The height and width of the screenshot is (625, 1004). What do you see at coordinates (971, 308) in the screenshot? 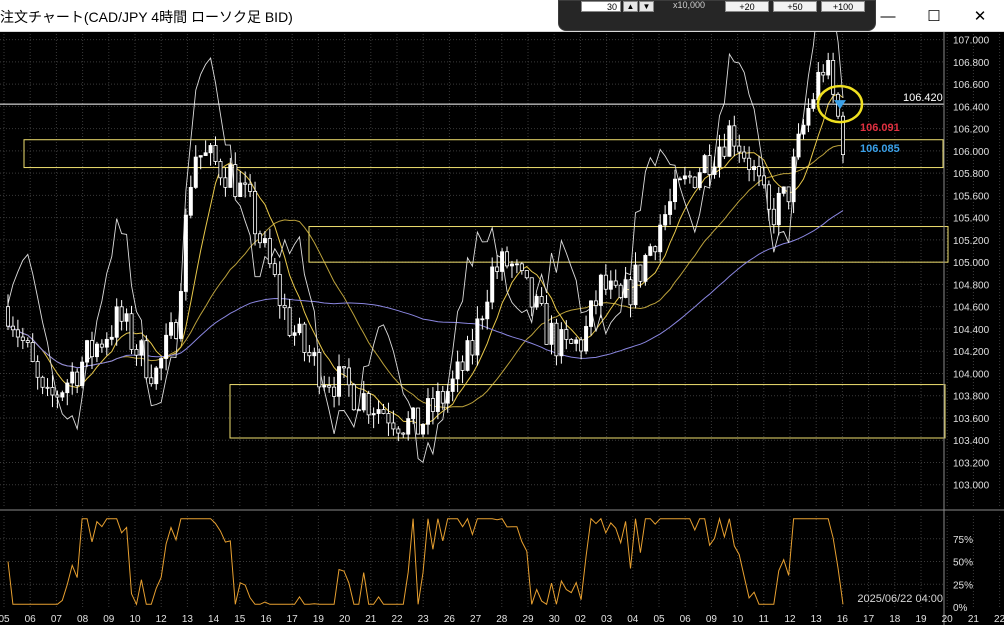
I see `price-tick-label: 104.600` at bounding box center [971, 308].